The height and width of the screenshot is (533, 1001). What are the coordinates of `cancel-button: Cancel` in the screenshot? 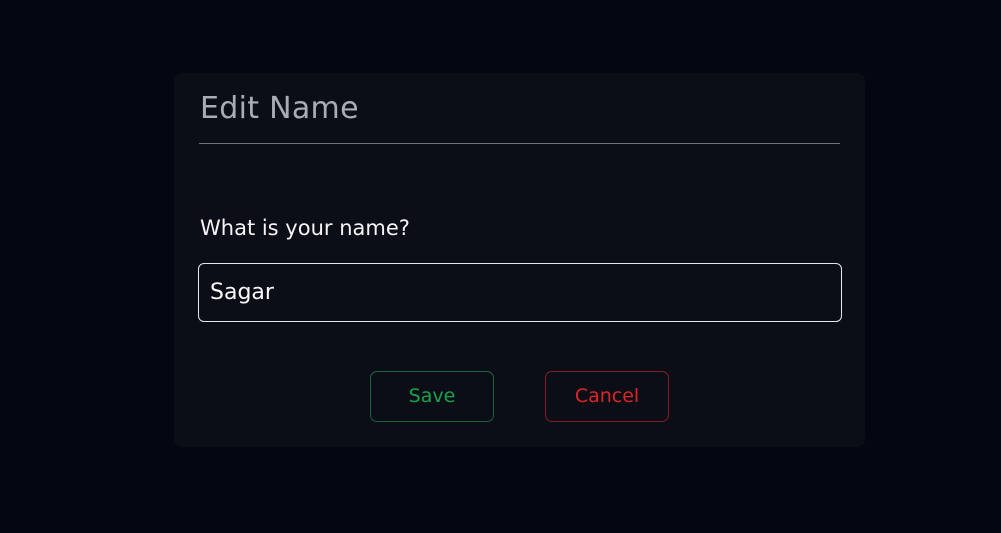 It's located at (607, 396).